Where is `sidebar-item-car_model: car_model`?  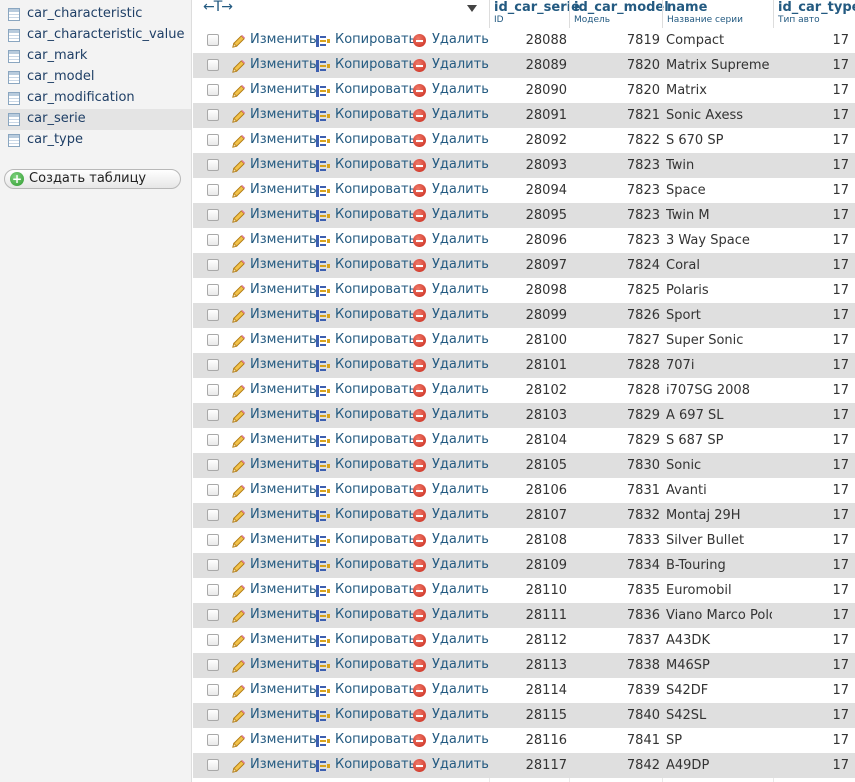 sidebar-item-car_model: car_model is located at coordinates (95, 77).